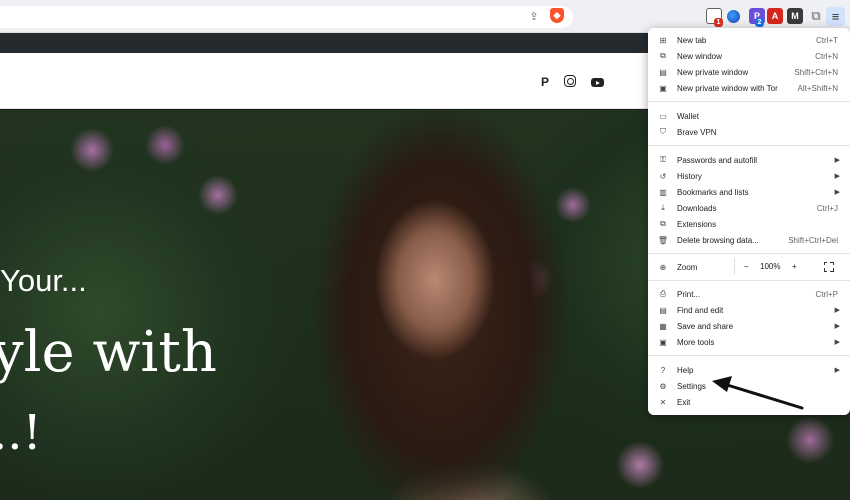 The height and width of the screenshot is (500, 850). What do you see at coordinates (663, 326) in the screenshot?
I see `save-icon: ▦` at bounding box center [663, 326].